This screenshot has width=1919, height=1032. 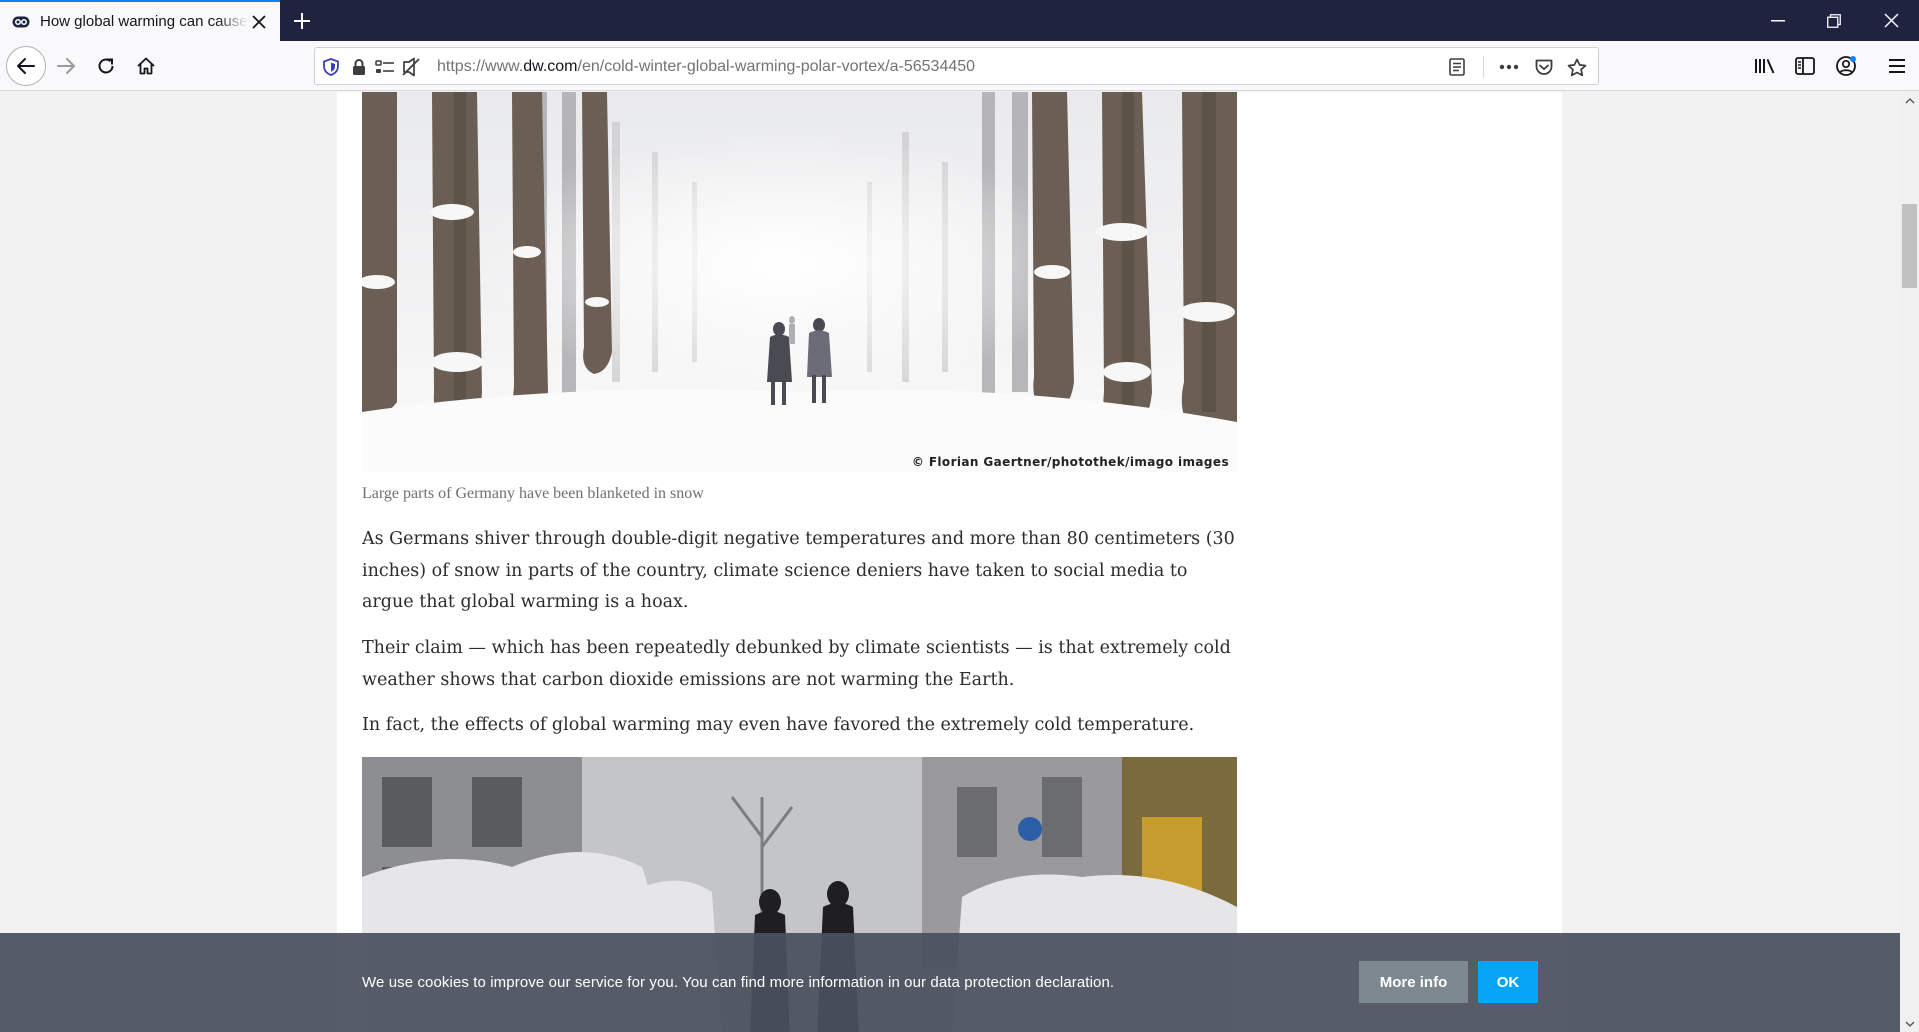 What do you see at coordinates (26, 66) in the screenshot?
I see `back-button` at bounding box center [26, 66].